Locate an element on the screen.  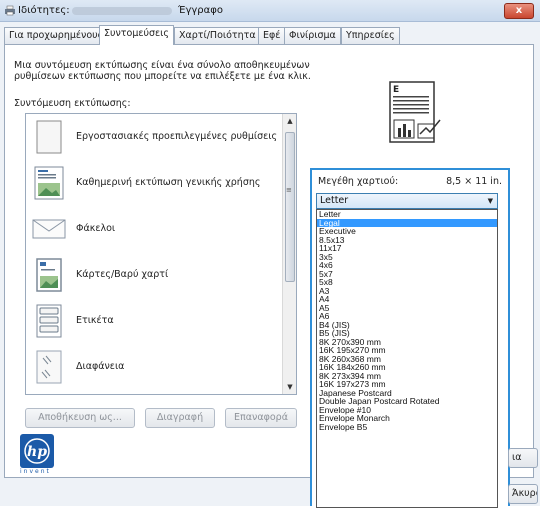
list-item-label: Διαφάνεια is located at coordinates (100, 366).